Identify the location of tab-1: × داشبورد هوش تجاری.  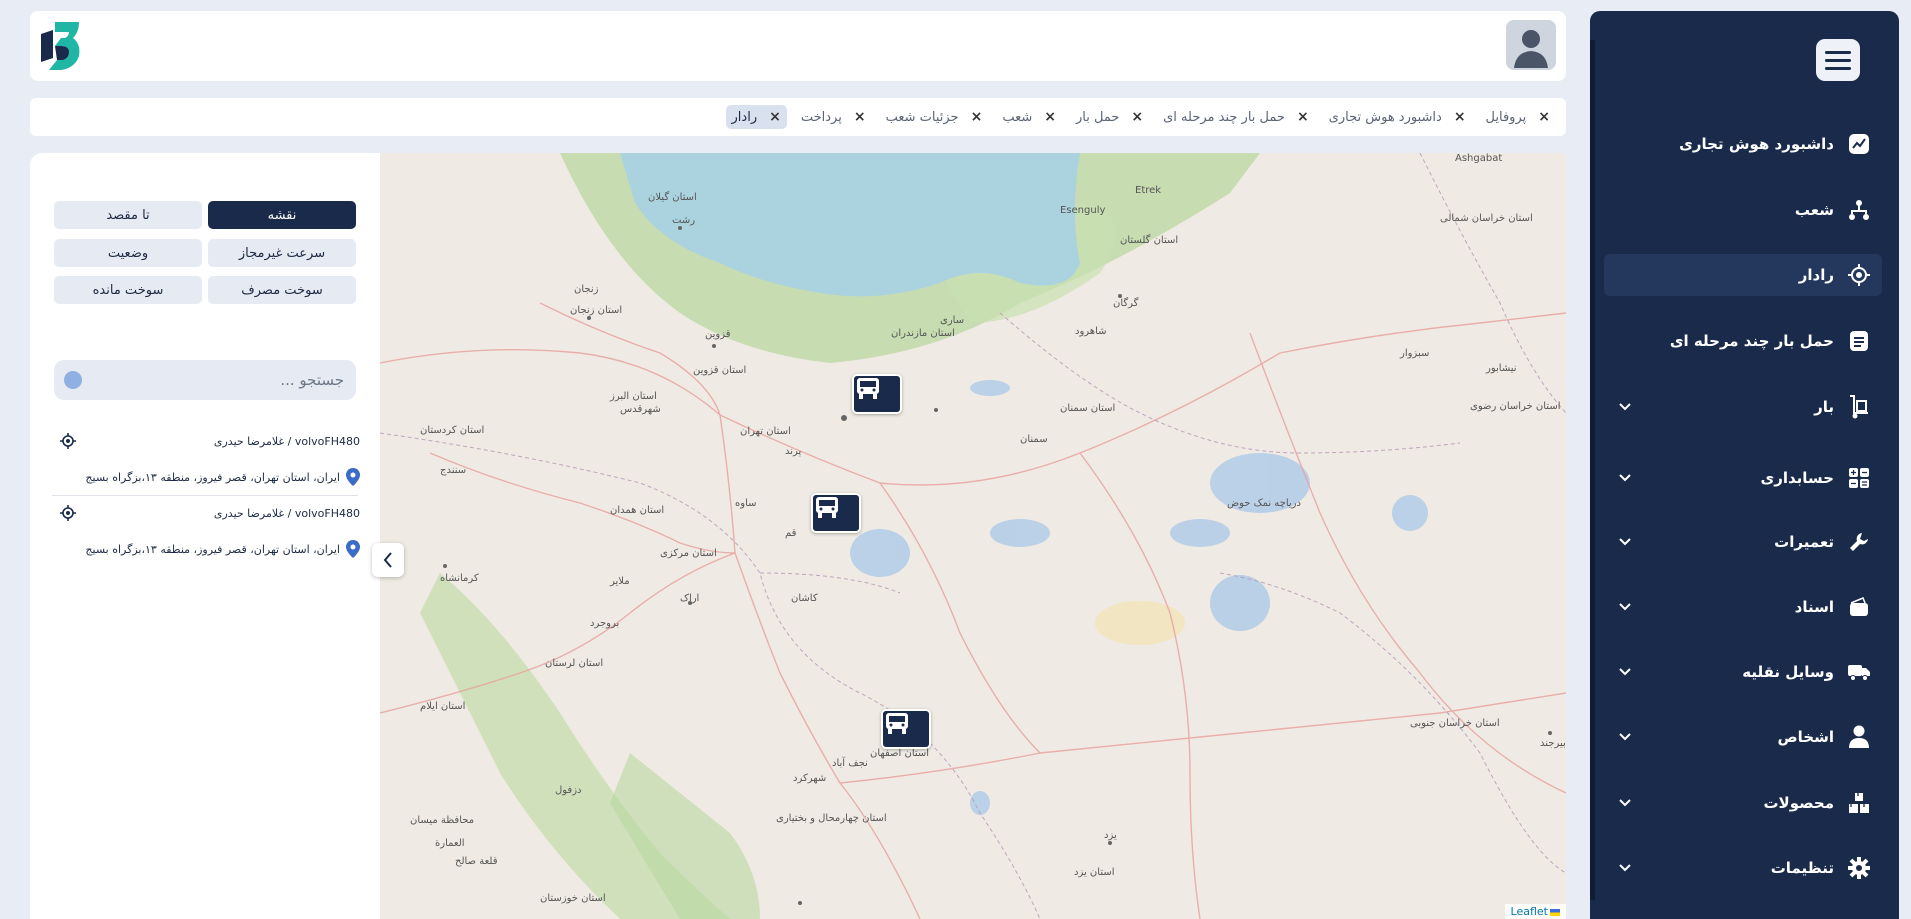
(1397, 117).